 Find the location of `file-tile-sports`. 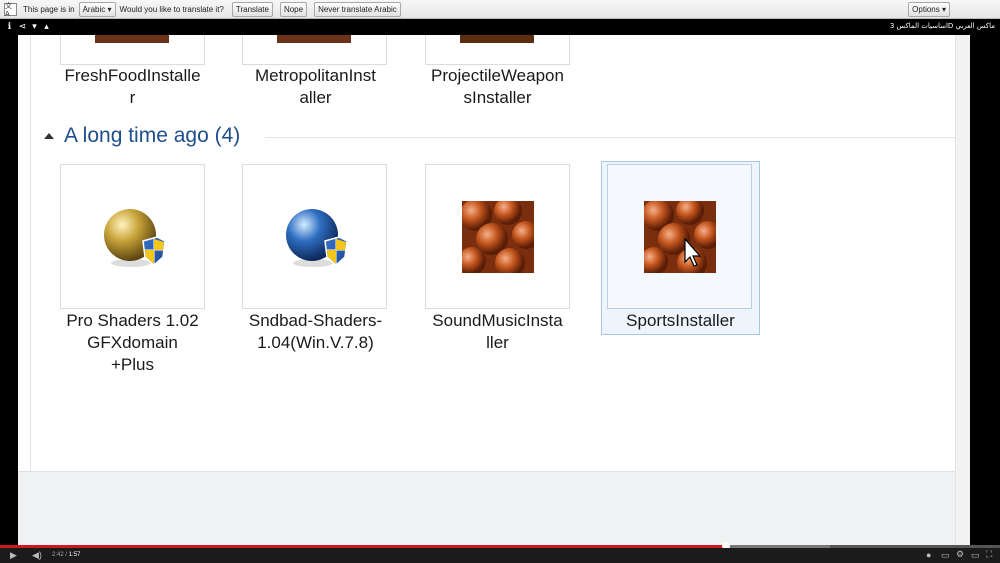

file-tile-sports is located at coordinates (679, 236).